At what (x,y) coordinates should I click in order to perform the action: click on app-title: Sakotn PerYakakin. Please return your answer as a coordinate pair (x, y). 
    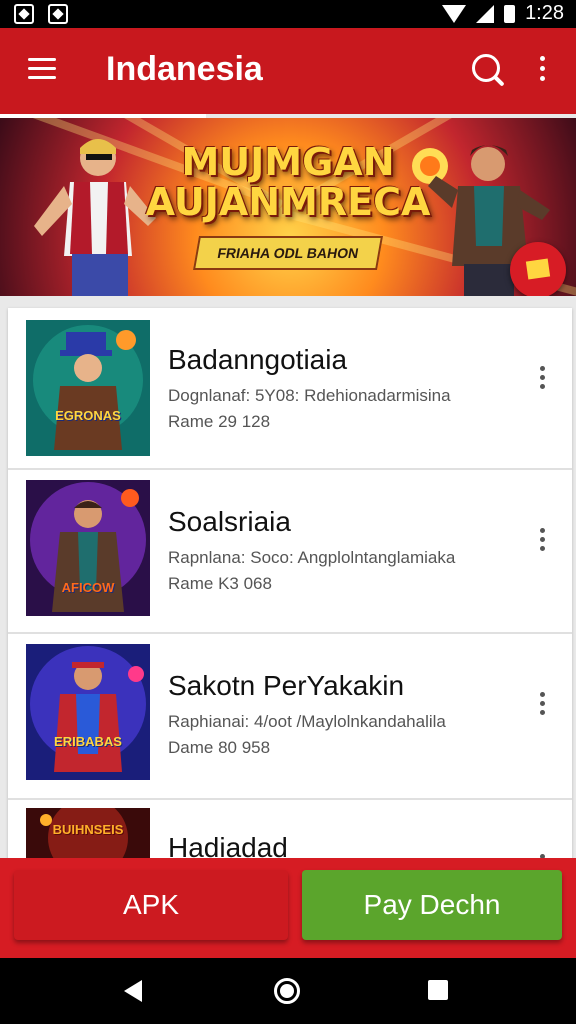
    Looking at the image, I should click on (286, 685).